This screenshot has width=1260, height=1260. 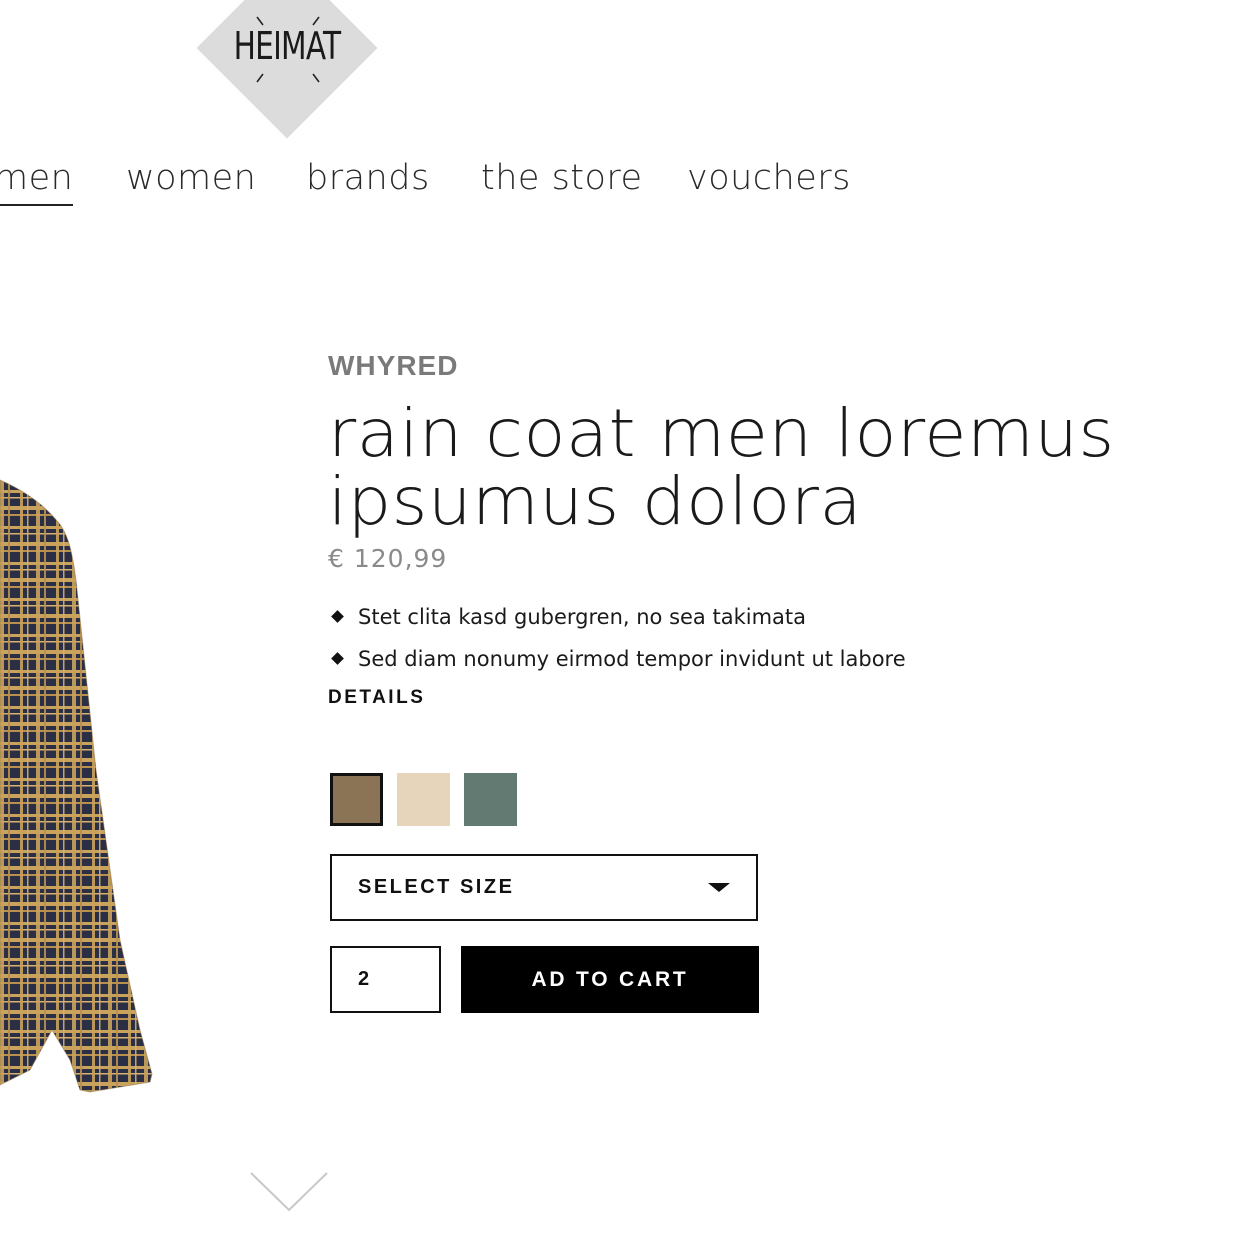 What do you see at coordinates (769, 178) in the screenshot?
I see `nav-item-vouchers: vouchers` at bounding box center [769, 178].